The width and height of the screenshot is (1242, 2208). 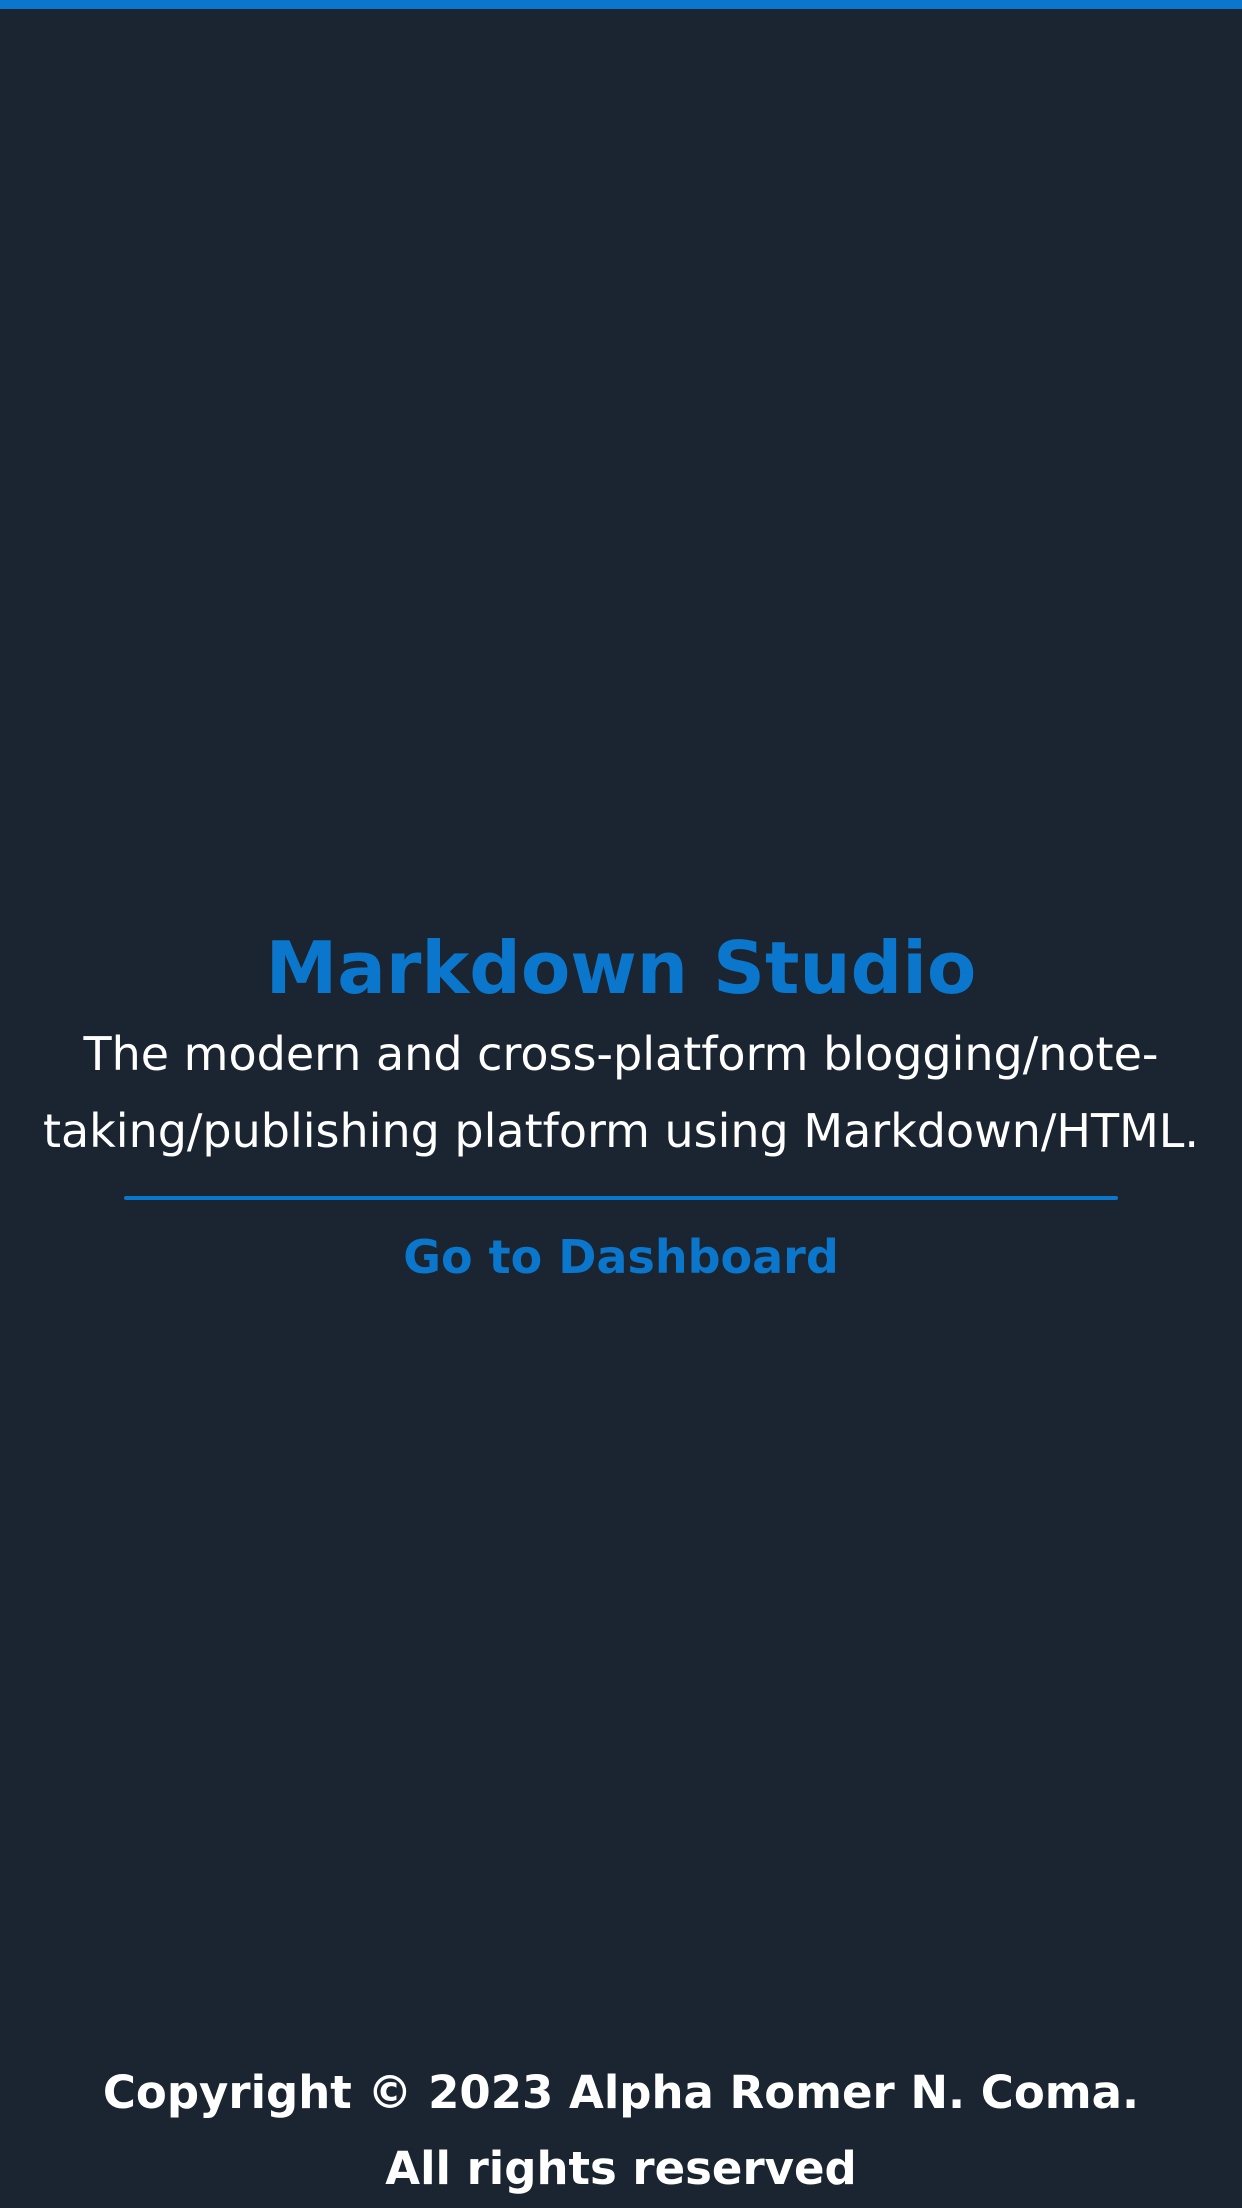 What do you see at coordinates (621, 4) in the screenshot?
I see `top-accent-bar` at bounding box center [621, 4].